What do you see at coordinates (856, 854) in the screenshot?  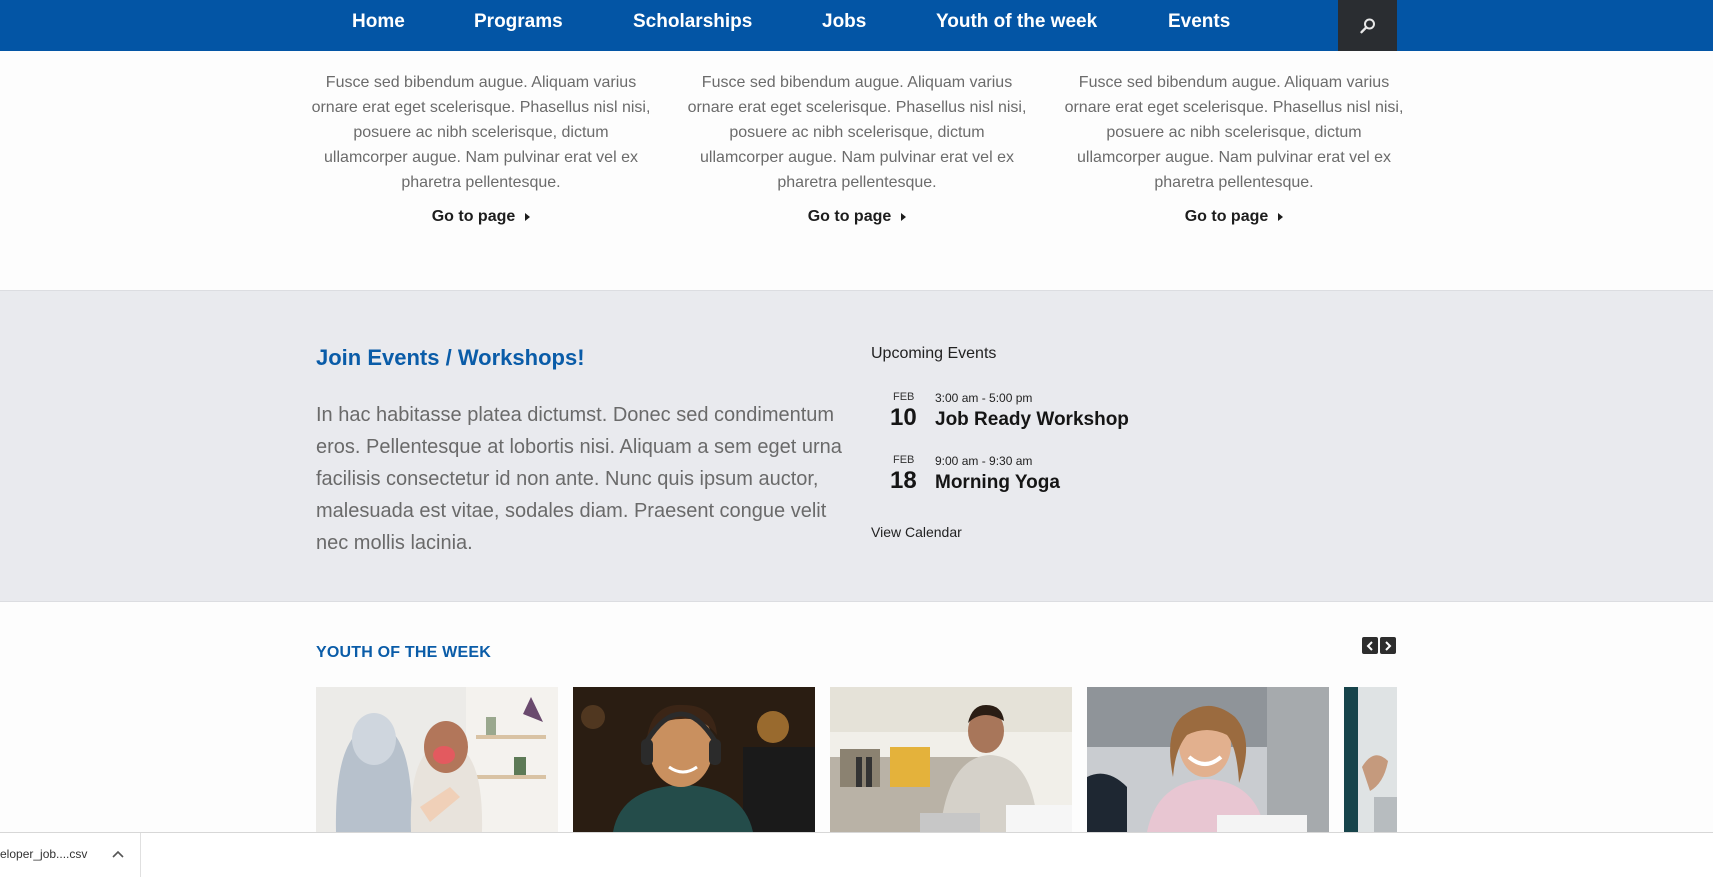 I see `download-bar: eloper_job....csv` at bounding box center [856, 854].